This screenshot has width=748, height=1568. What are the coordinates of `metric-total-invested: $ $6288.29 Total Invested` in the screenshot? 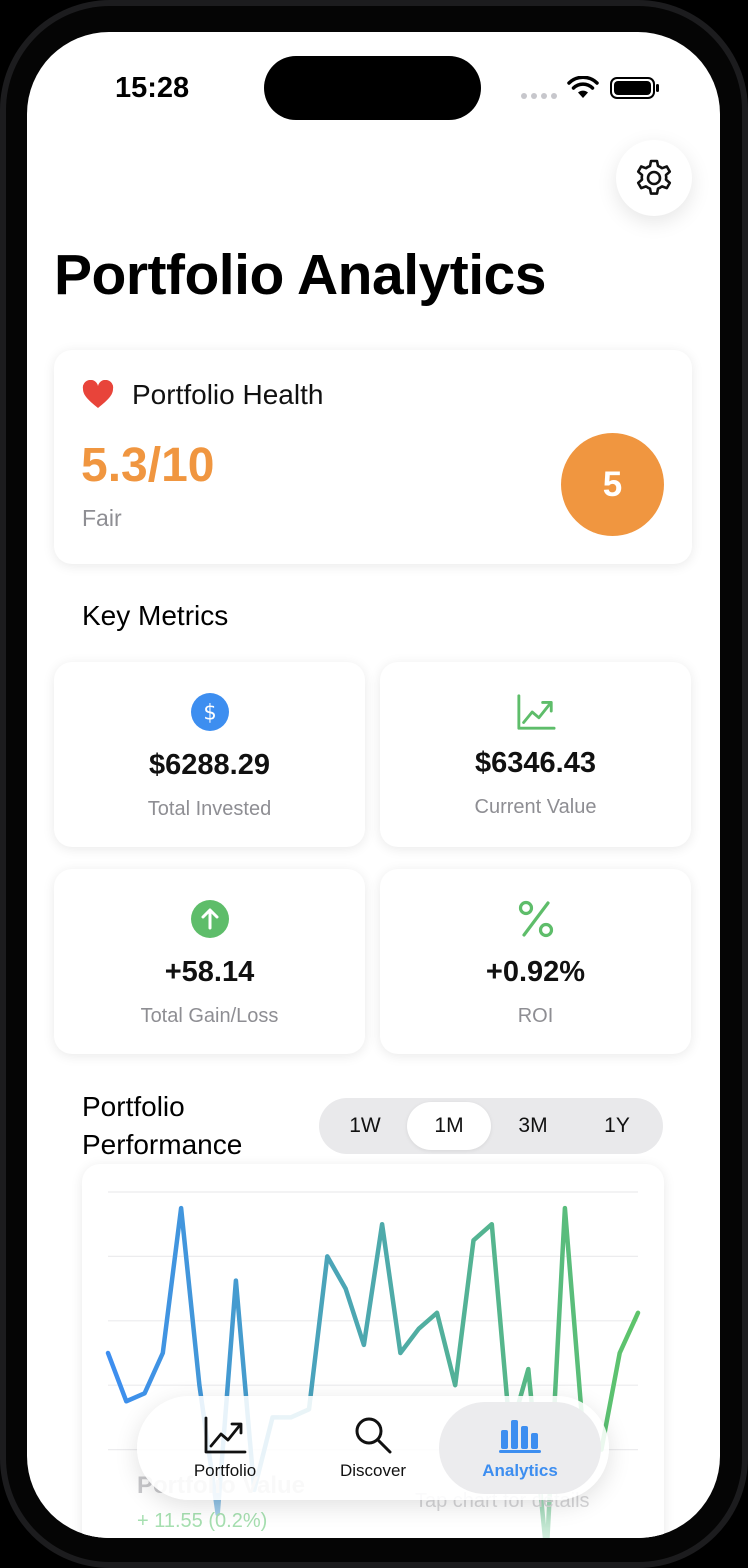 It's located at (209, 754).